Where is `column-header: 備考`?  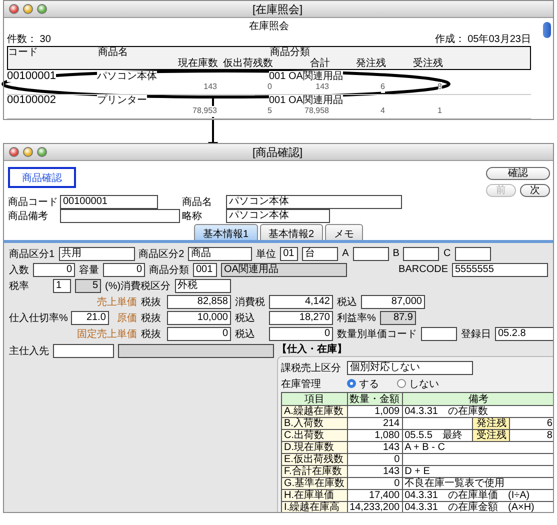
column-header: 備考 is located at coordinates (477, 399).